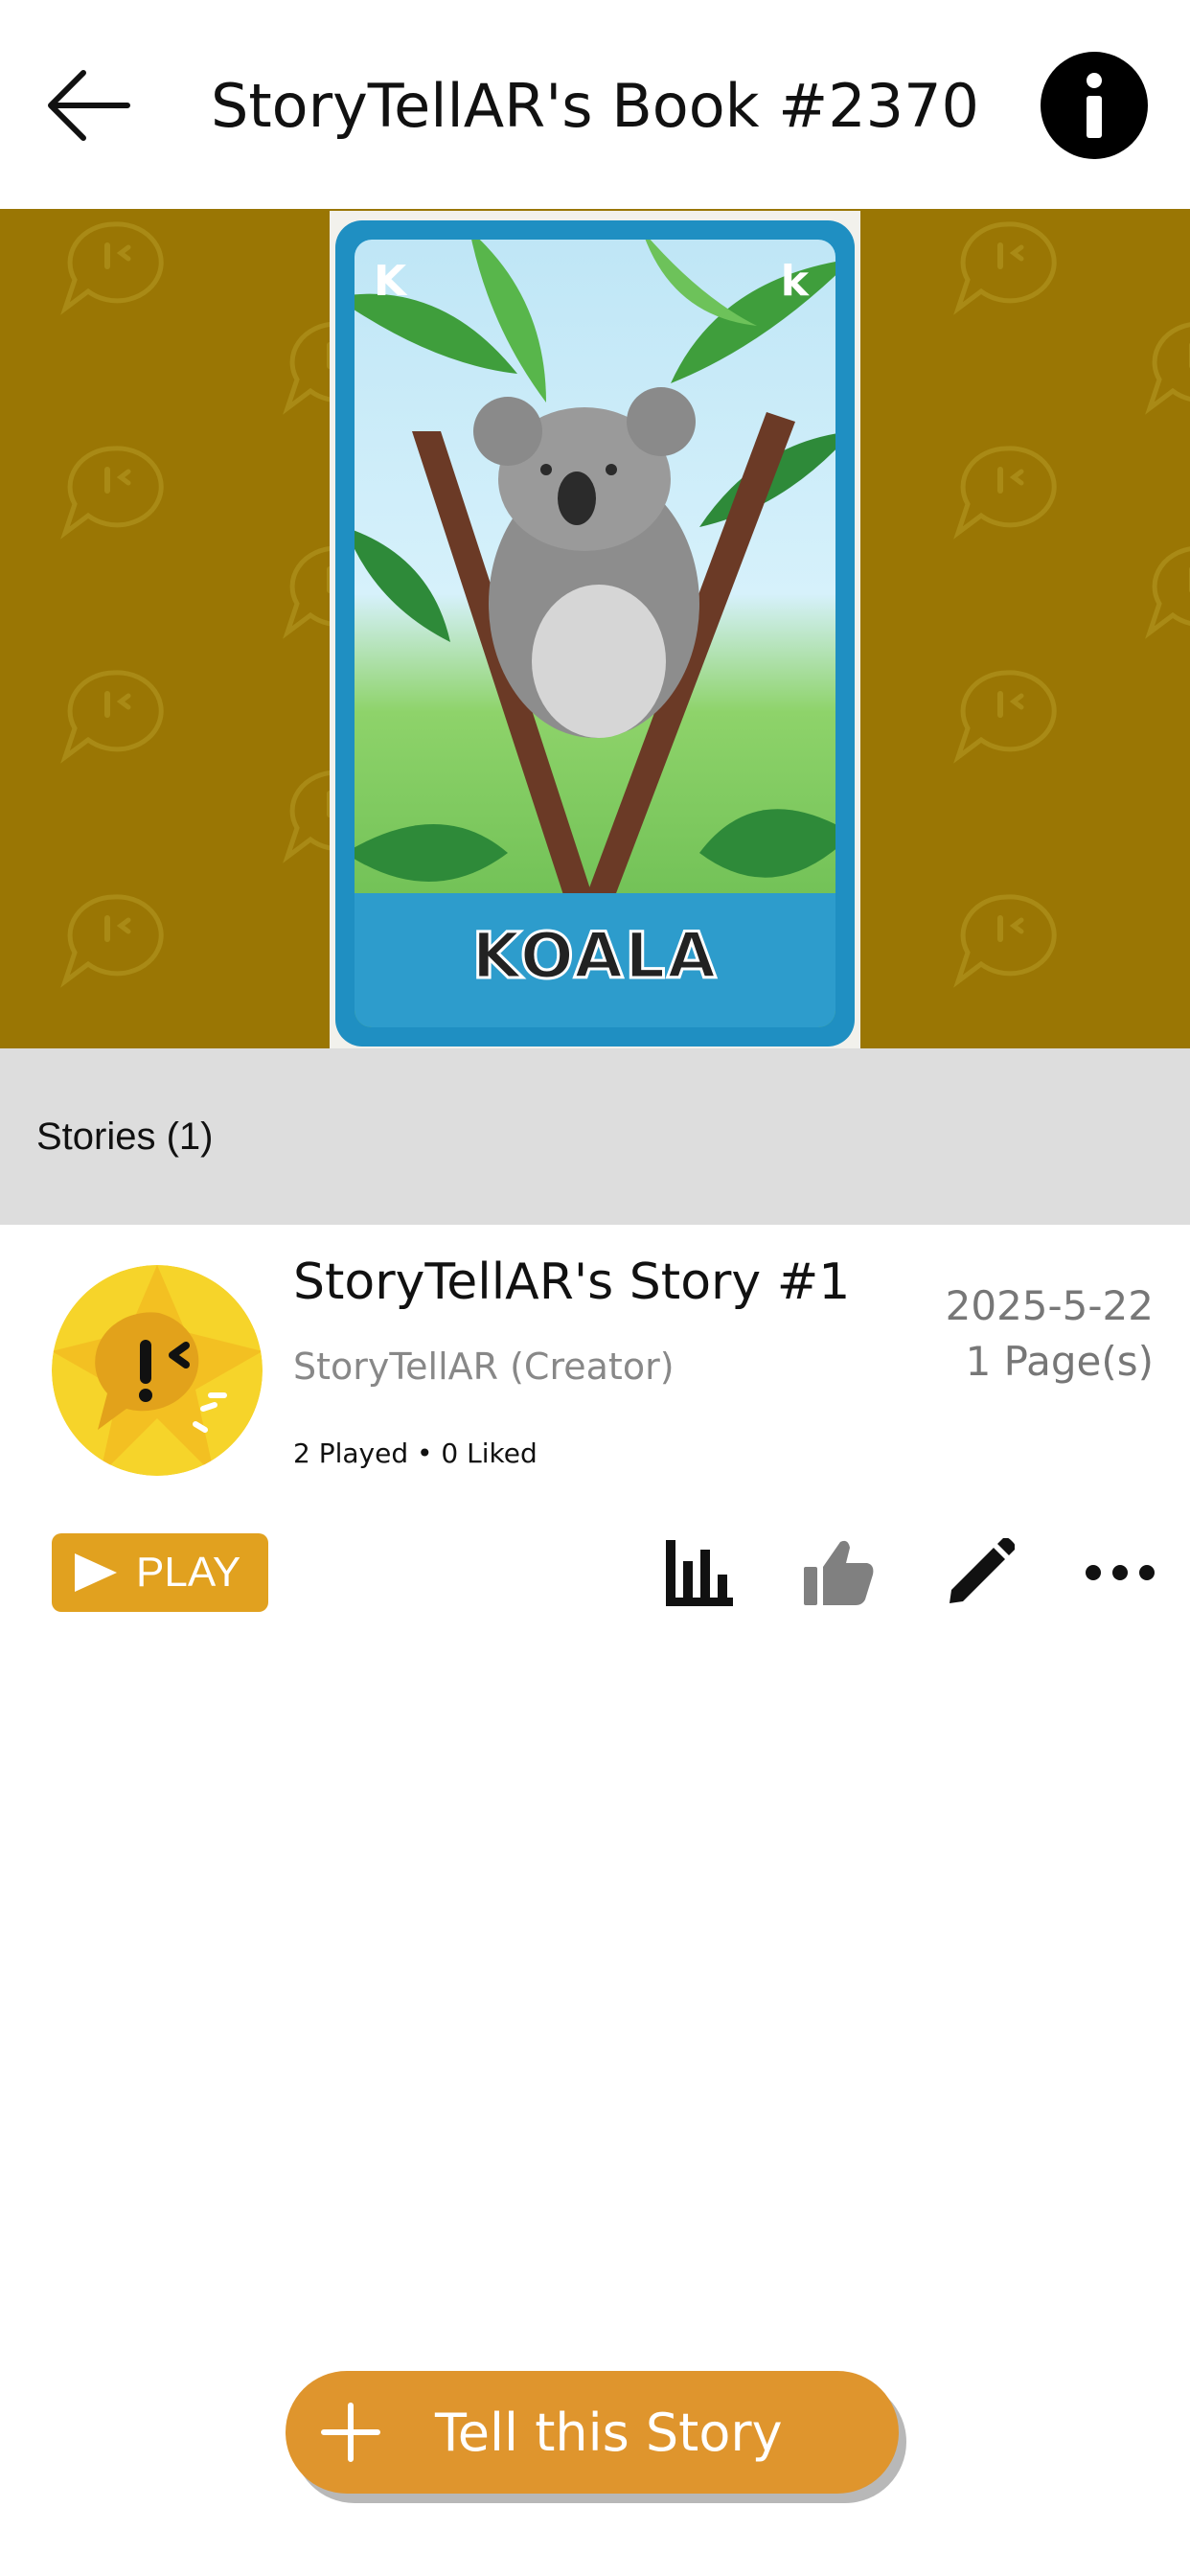 The width and height of the screenshot is (1190, 2576). Describe the element at coordinates (189, 1572) in the screenshot. I see `play-button-label: PLAY` at that location.